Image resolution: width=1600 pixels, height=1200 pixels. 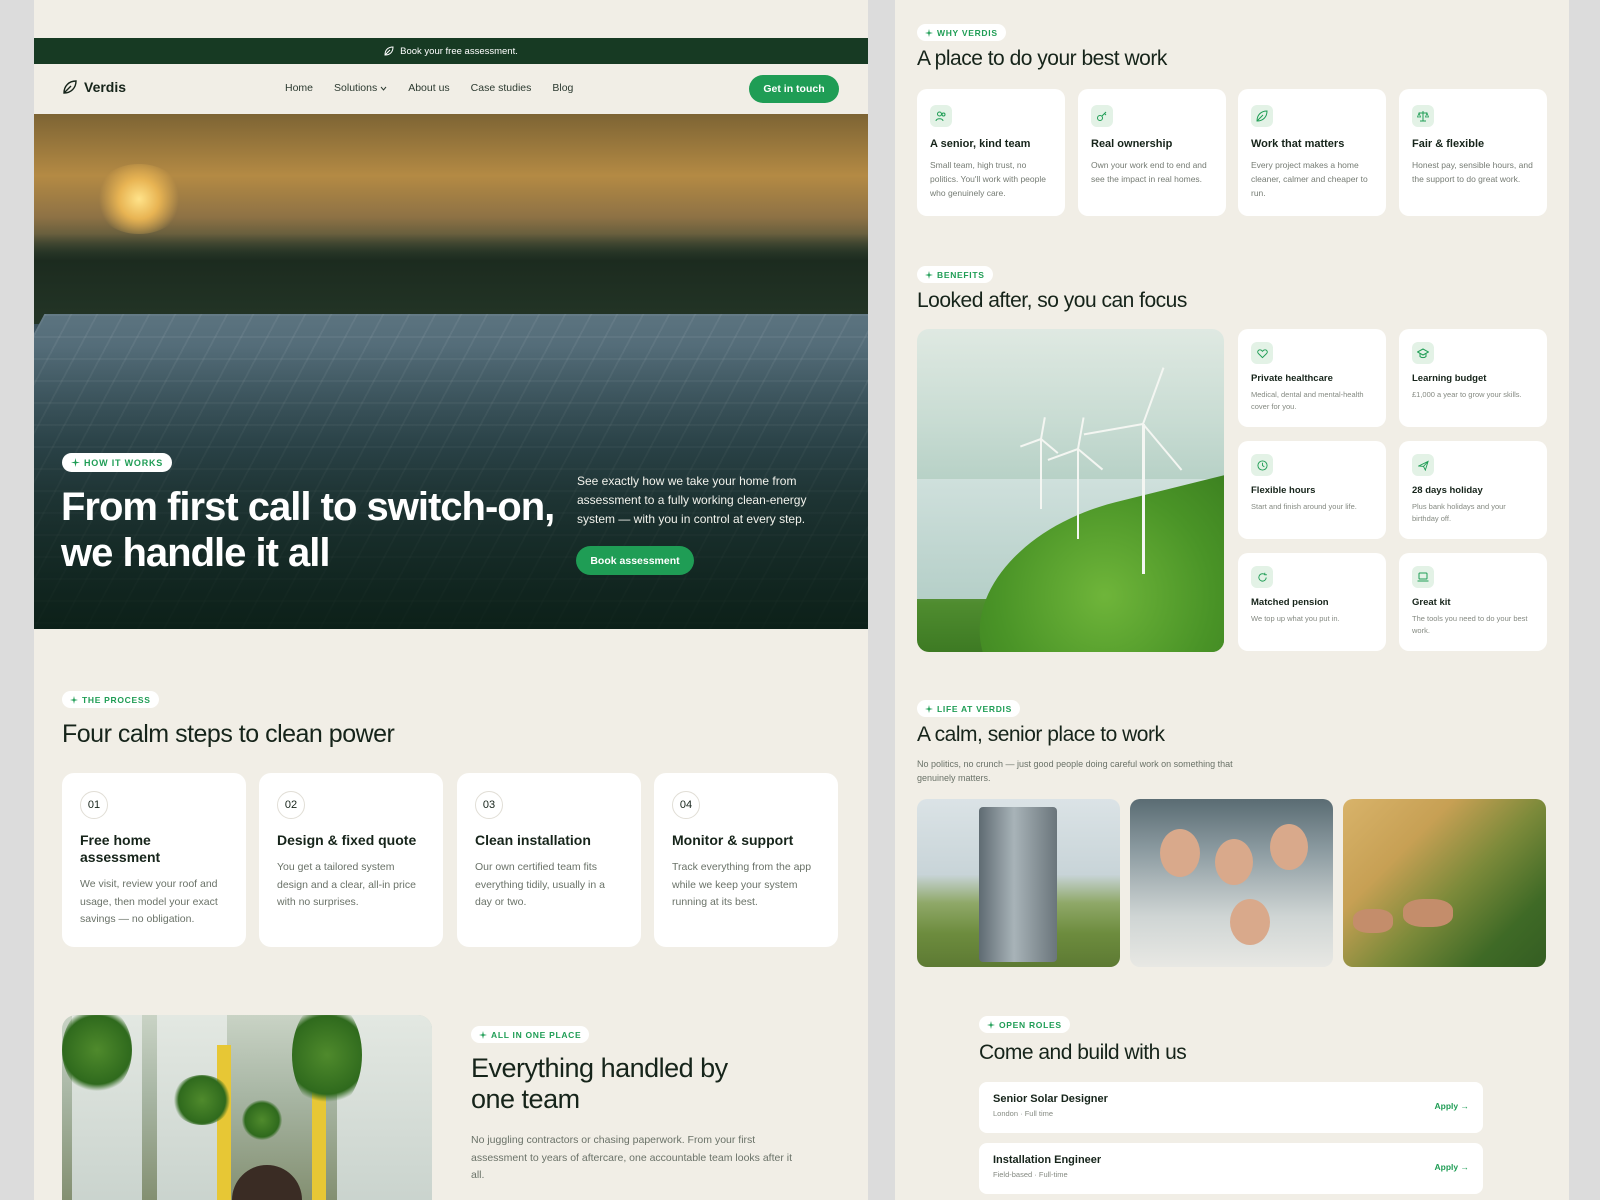 What do you see at coordinates (356, 88) in the screenshot?
I see `nav-solutions-label: Solutions` at bounding box center [356, 88].